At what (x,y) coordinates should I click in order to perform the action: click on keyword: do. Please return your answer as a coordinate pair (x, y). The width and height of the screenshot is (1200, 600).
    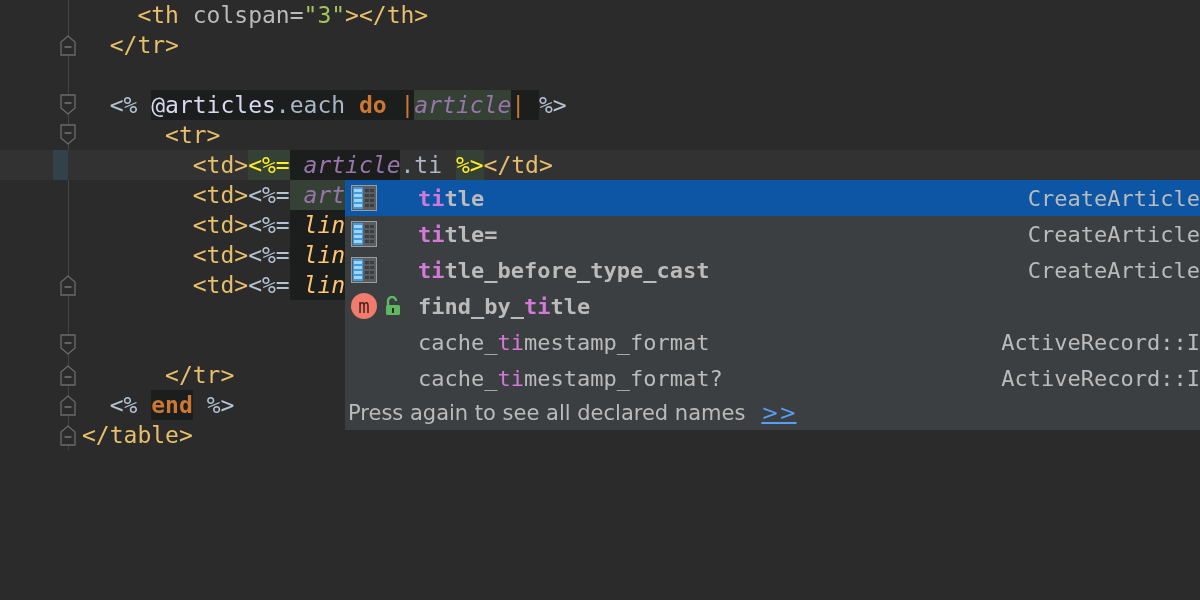
    Looking at the image, I should click on (379, 105).